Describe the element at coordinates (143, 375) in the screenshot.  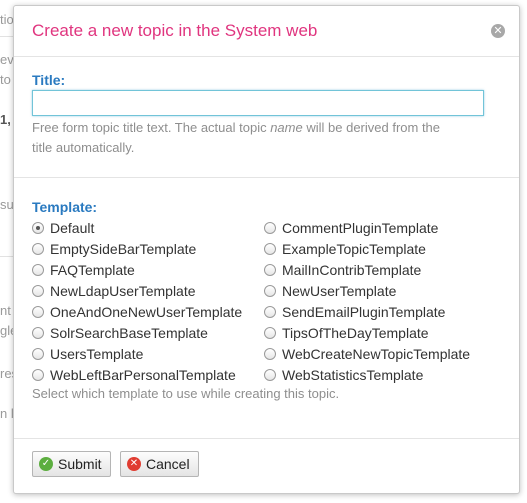
I see `template-option-label: WebLeftBarPersonalTemplate` at that location.